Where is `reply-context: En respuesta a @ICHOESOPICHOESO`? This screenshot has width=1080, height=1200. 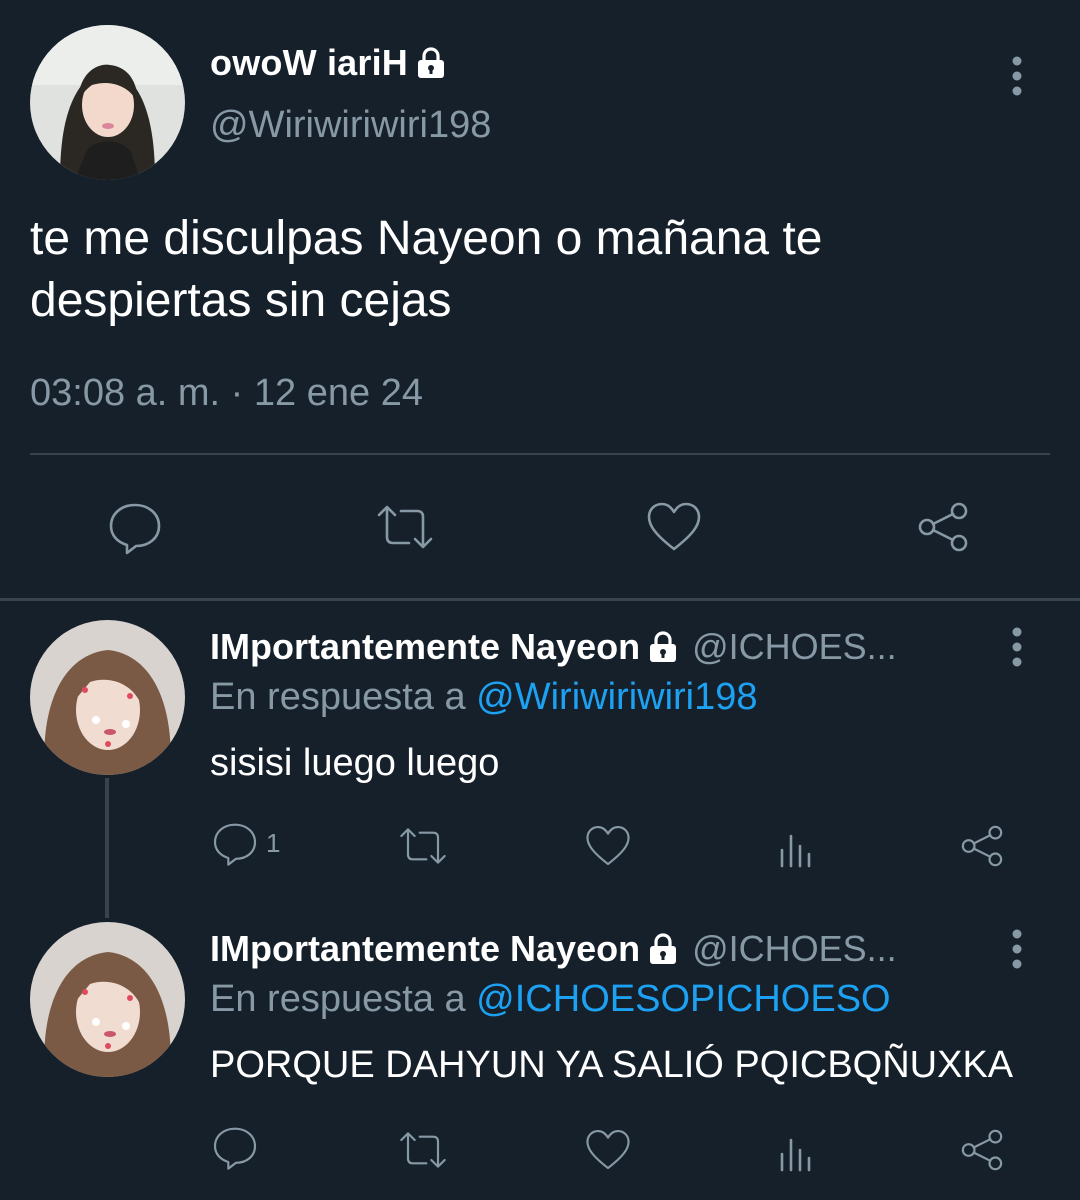 reply-context: En respuesta a @ICHOESOPICHOESO is located at coordinates (550, 999).